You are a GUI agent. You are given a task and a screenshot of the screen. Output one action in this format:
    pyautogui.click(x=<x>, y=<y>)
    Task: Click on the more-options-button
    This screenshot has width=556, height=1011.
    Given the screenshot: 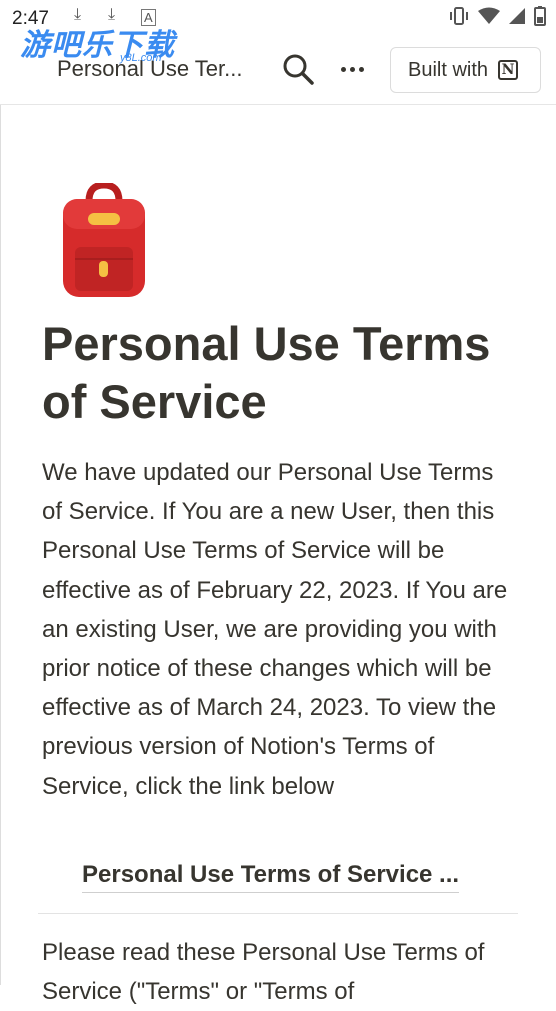 What is the action you would take?
    pyautogui.click(x=352, y=69)
    